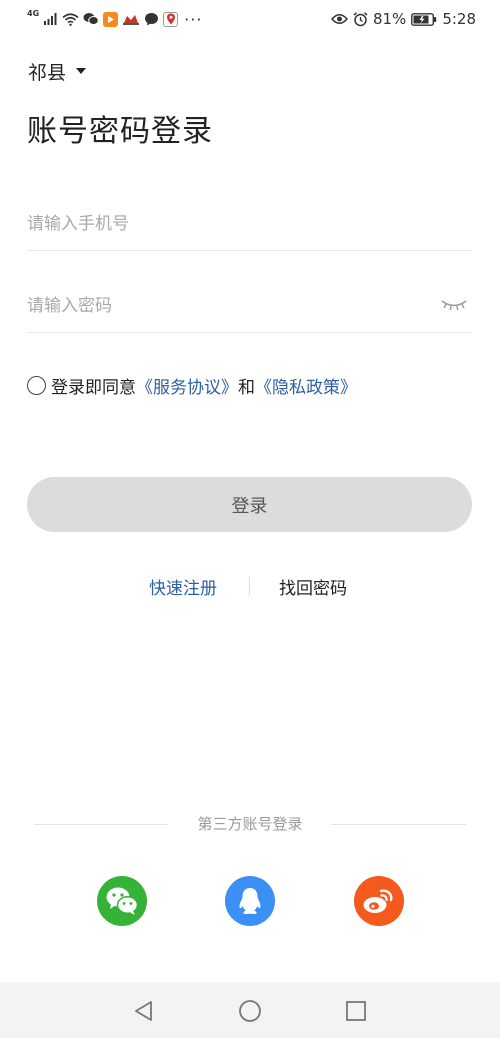  Describe the element at coordinates (313, 586) in the screenshot. I see `forgot-password-link: 找回密码` at that location.